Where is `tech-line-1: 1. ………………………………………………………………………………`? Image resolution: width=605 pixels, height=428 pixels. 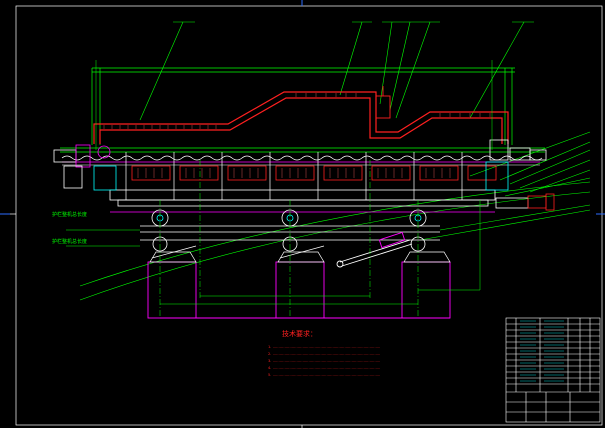 tech-line-1: 1. ……………………………………………………………………………… is located at coordinates (324, 347).